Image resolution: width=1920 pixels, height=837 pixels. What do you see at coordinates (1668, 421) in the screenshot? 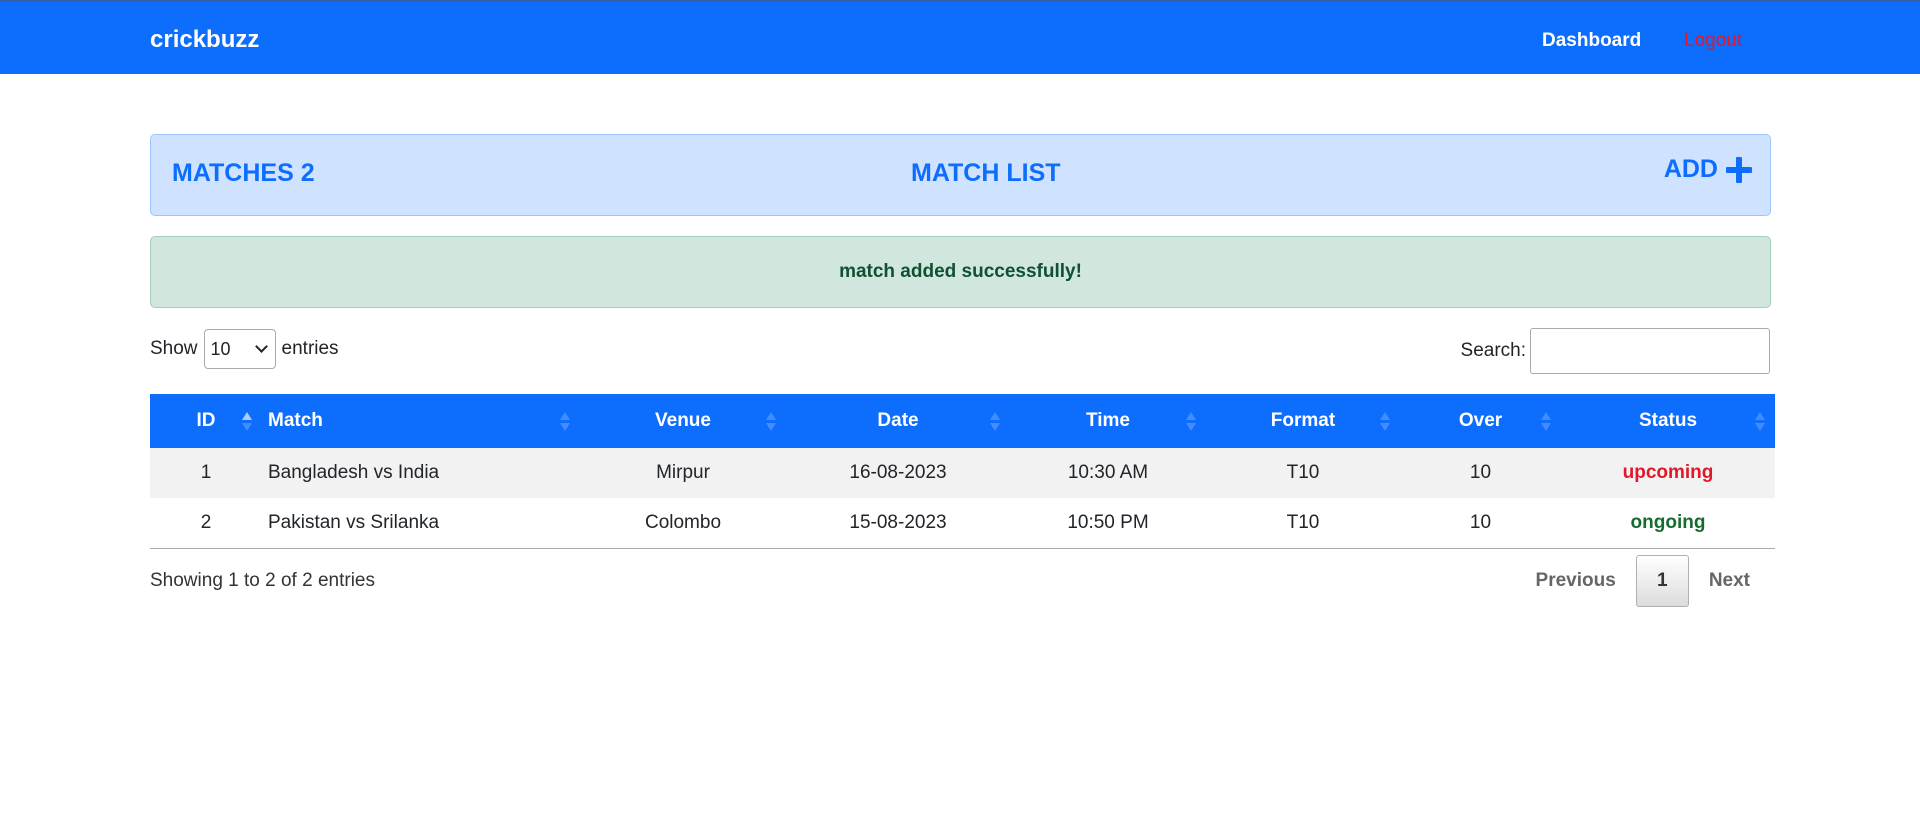
I see `column-header-status: Status` at bounding box center [1668, 421].